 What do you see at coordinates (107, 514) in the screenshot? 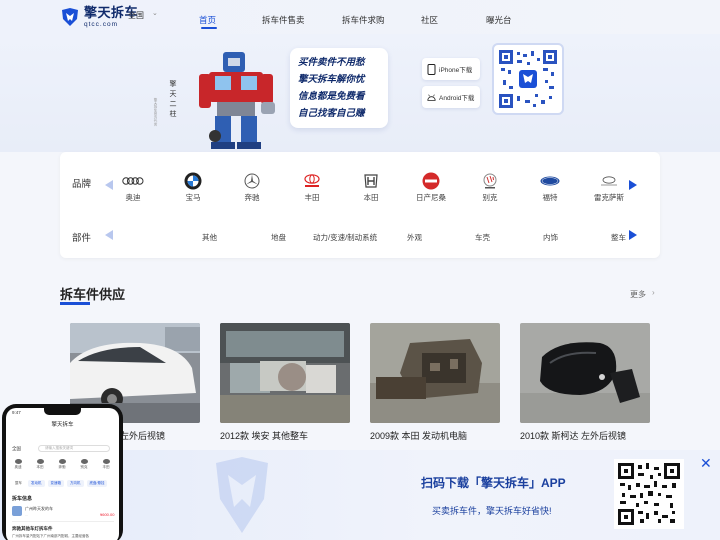
I see `phone-item-price: ¥600.00` at bounding box center [107, 514].